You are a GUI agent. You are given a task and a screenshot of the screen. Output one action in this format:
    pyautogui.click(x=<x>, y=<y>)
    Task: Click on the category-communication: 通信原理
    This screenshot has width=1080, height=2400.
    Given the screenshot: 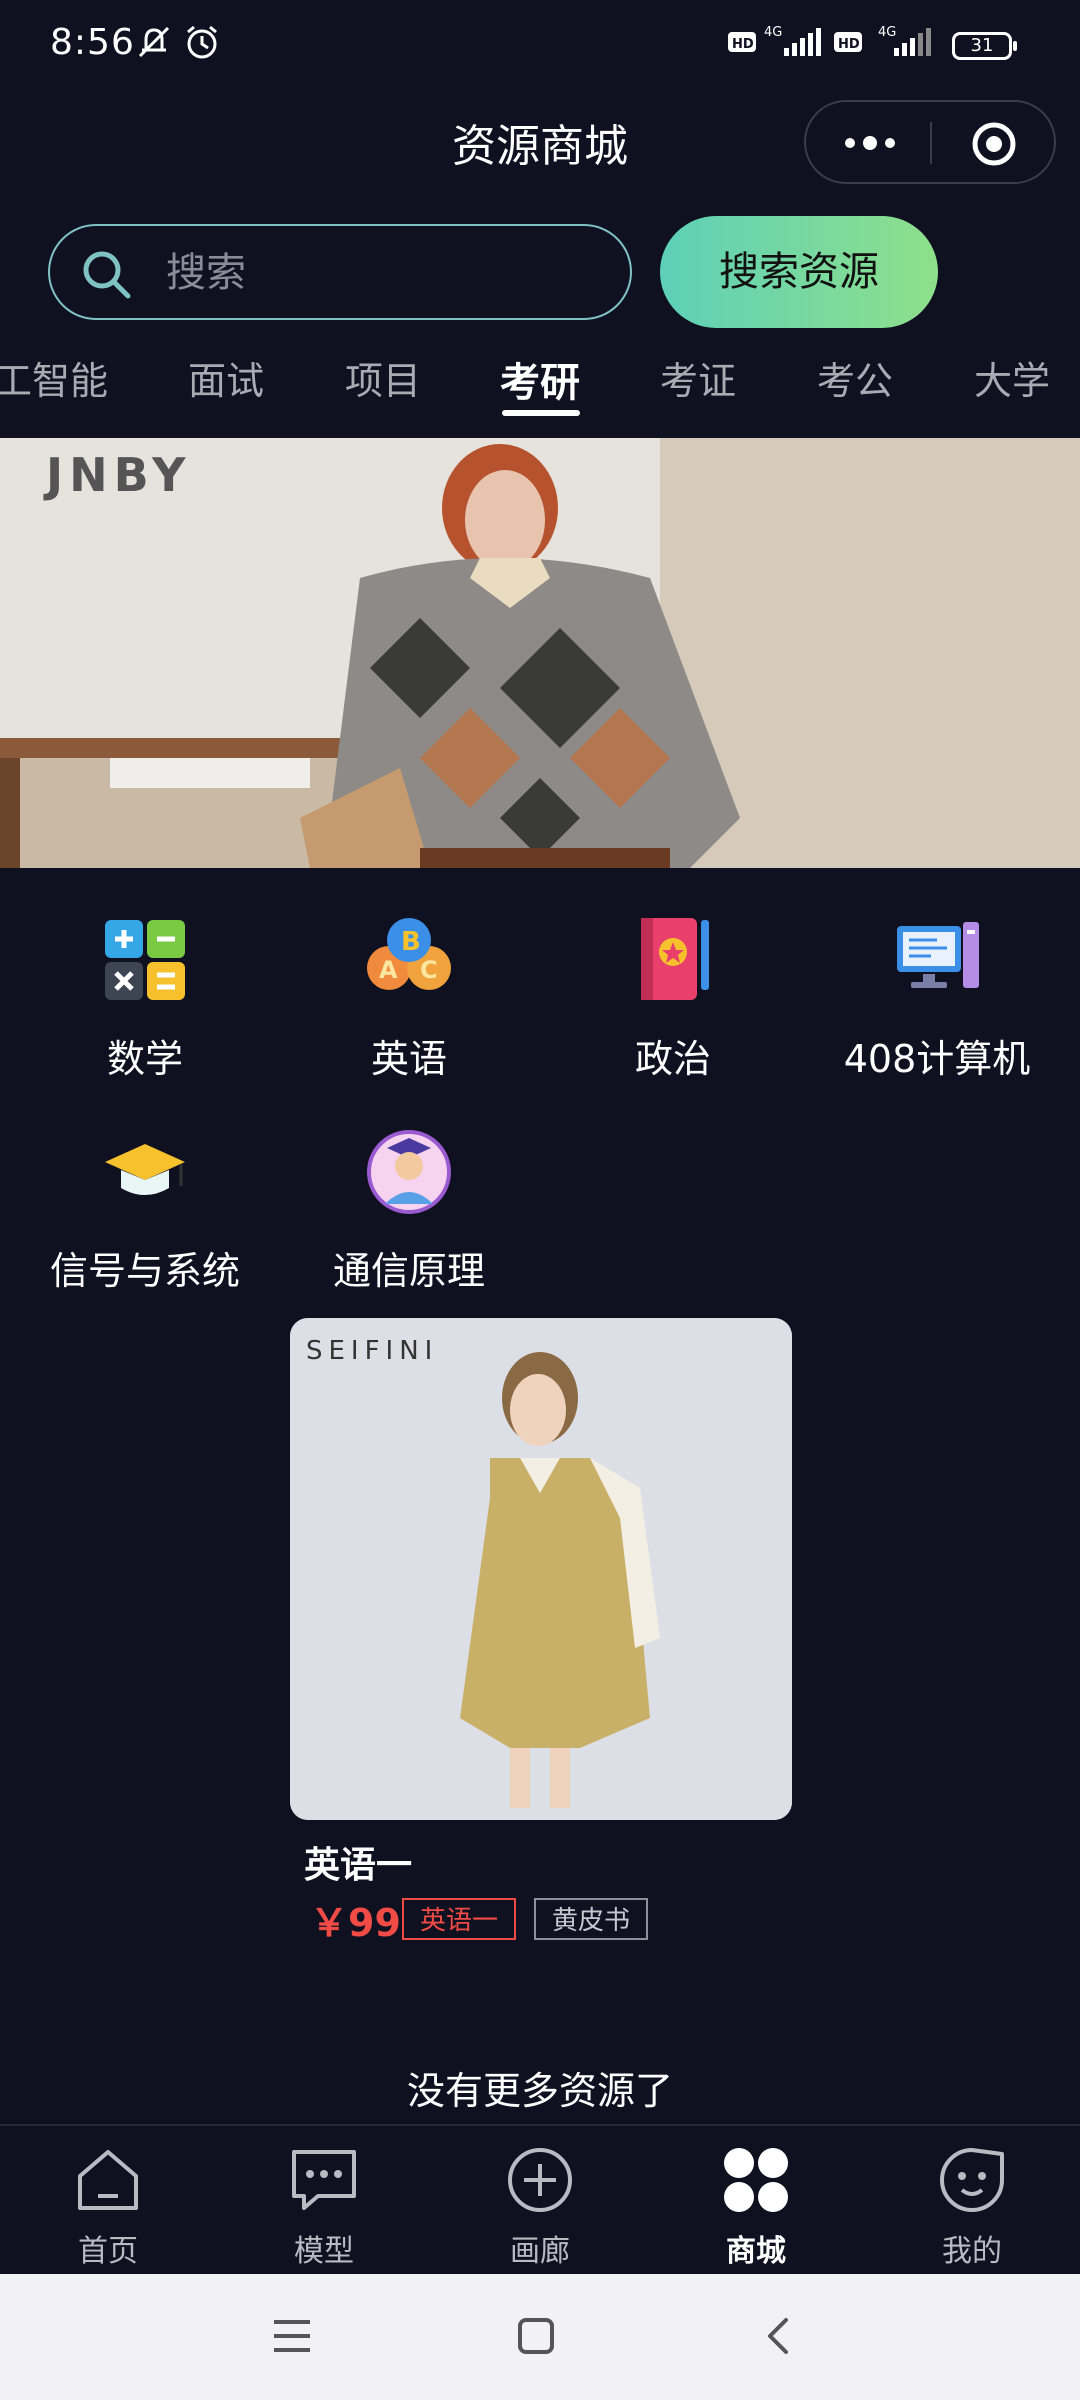 What is the action you would take?
    pyautogui.click(x=409, y=1208)
    